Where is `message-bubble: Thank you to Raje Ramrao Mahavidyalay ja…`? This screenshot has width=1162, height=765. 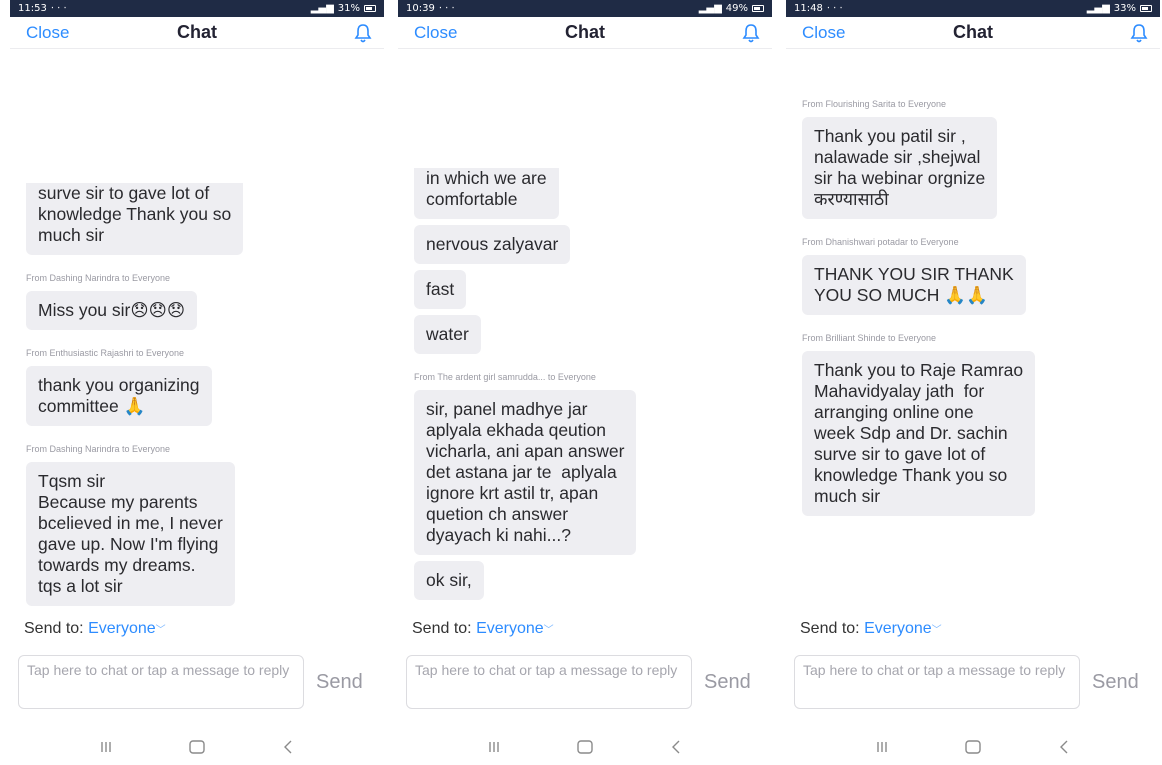 message-bubble: Thank you to Raje Ramrao Mahavidyalay ja… is located at coordinates (919, 433).